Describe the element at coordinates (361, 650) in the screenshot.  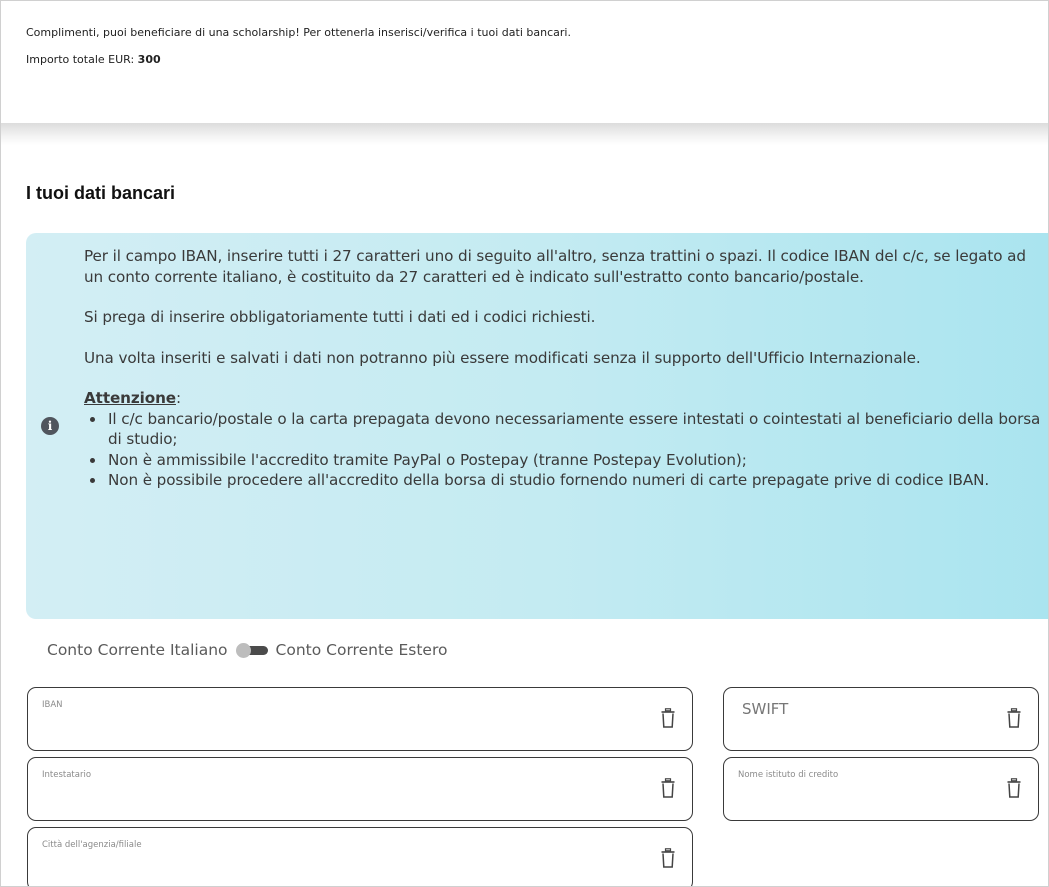
I see `toggle-label-foreign: Conto Corrente Estero` at that location.